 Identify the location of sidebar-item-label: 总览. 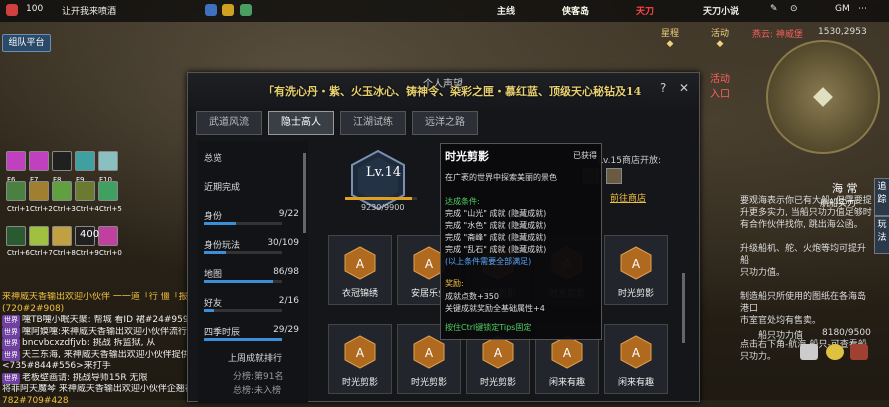
(213, 159).